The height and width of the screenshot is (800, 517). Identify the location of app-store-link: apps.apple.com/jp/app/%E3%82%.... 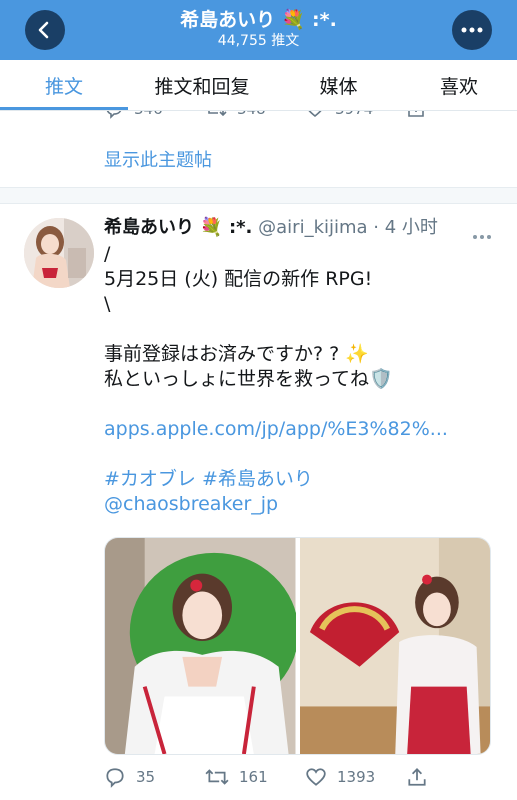
(301, 429).